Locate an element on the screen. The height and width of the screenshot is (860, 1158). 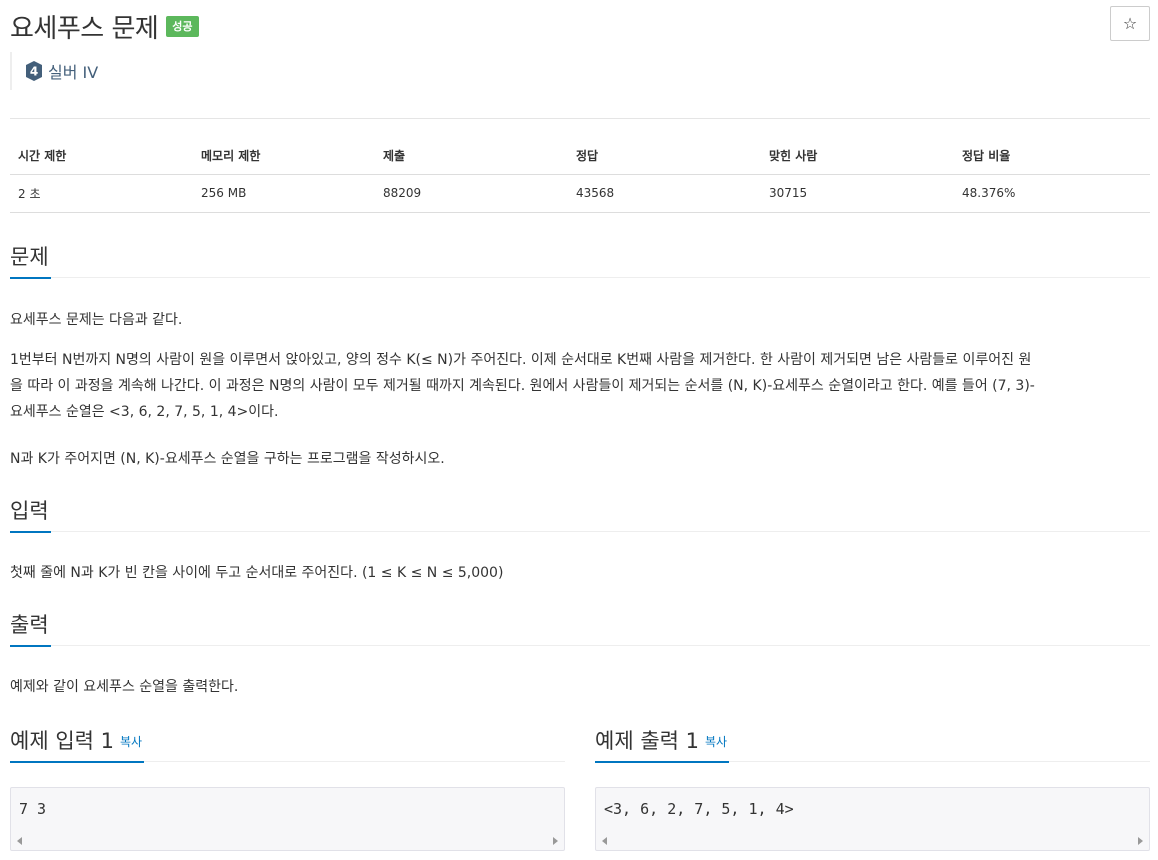
col-memory-limit: 메모리 제한 is located at coordinates (284, 156).